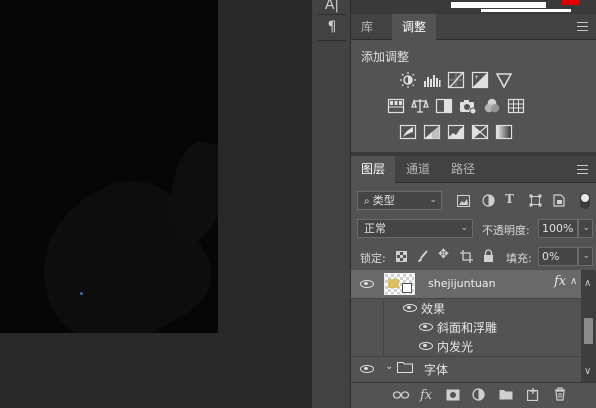 The height and width of the screenshot is (408, 596). Describe the element at coordinates (582, 26) in the screenshot. I see `panel-menu-icon` at that location.